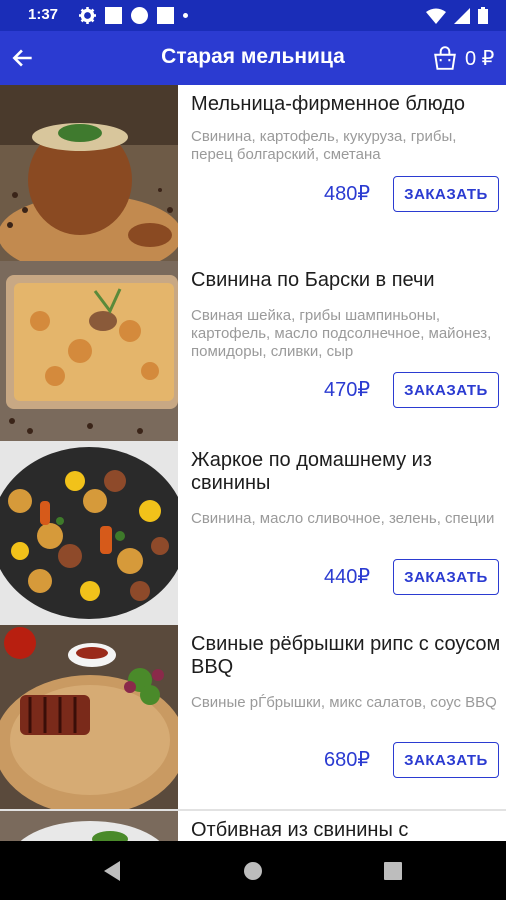 The height and width of the screenshot is (900, 506). I want to click on notification-icons, so click(133, 15).